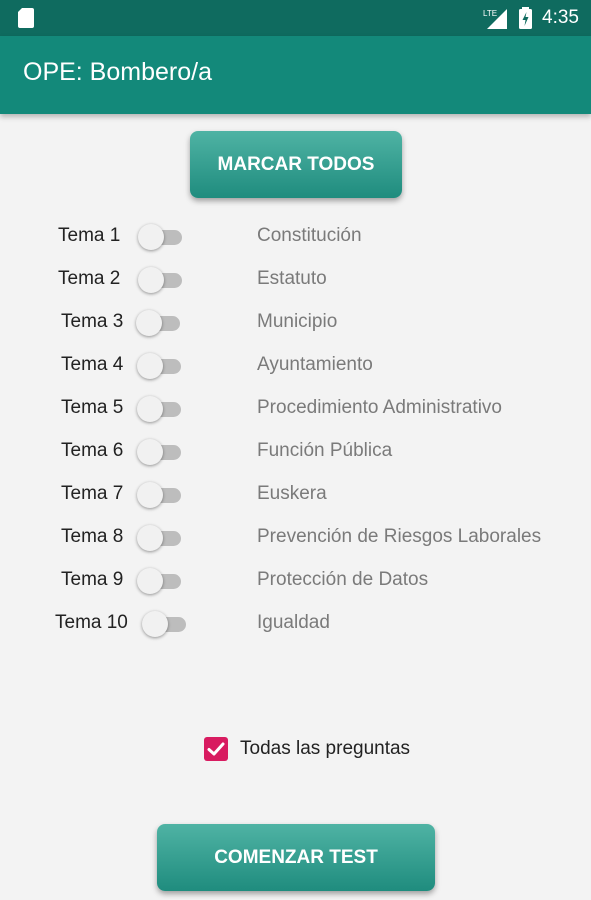 The height and width of the screenshot is (900, 591). I want to click on all-questions-label: Todas las preguntas, so click(325, 748).